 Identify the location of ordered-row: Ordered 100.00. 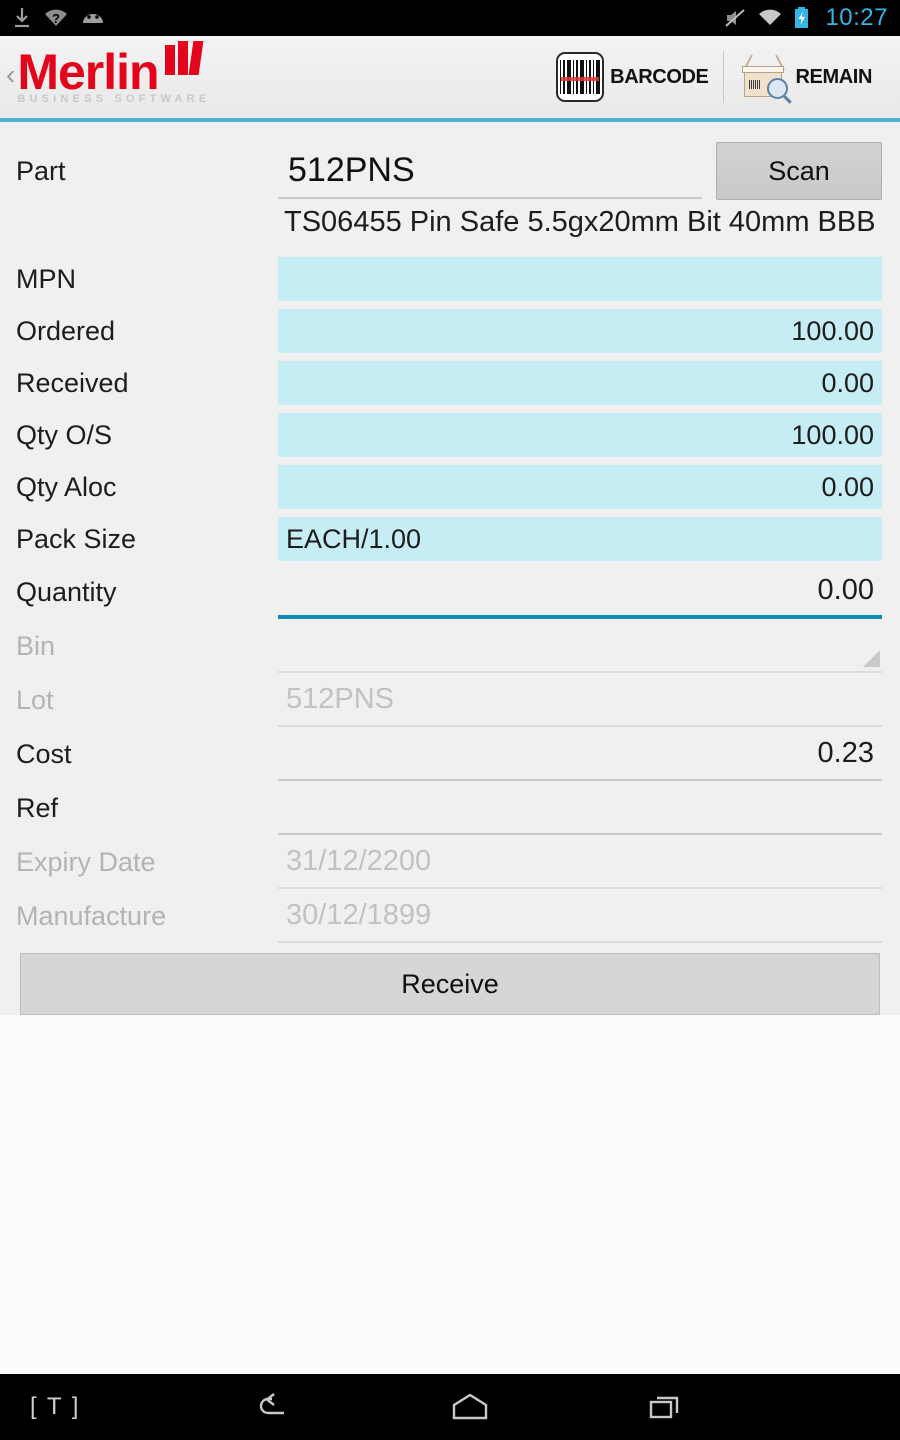
(450, 331).